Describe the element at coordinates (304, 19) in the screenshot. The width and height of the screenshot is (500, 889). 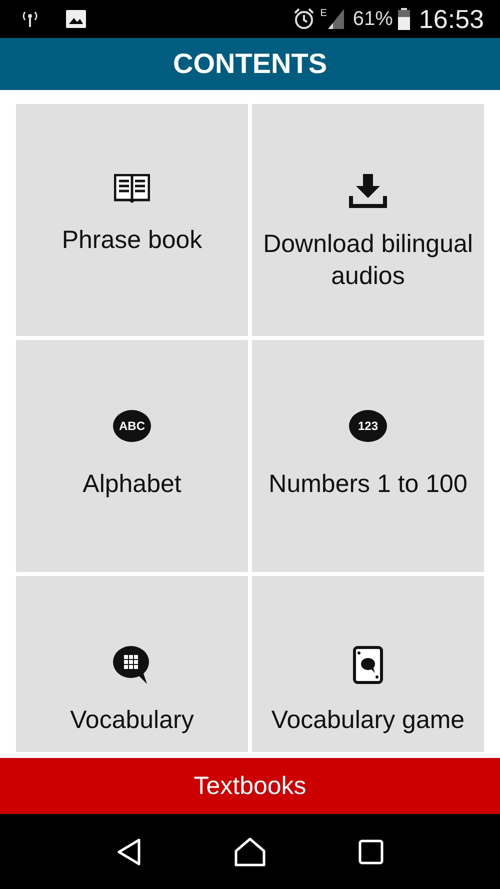
I see `alarm-clock-icon` at that location.